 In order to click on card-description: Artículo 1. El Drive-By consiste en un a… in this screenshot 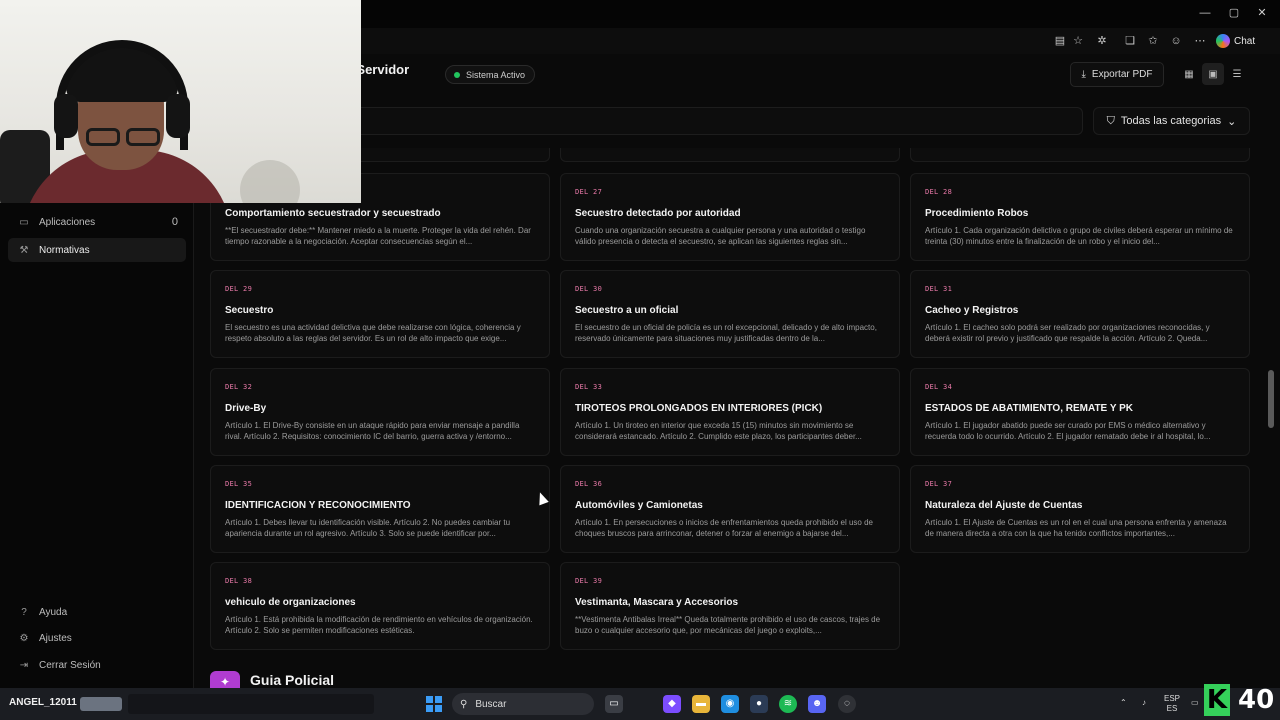, I will do `click(372, 431)`.